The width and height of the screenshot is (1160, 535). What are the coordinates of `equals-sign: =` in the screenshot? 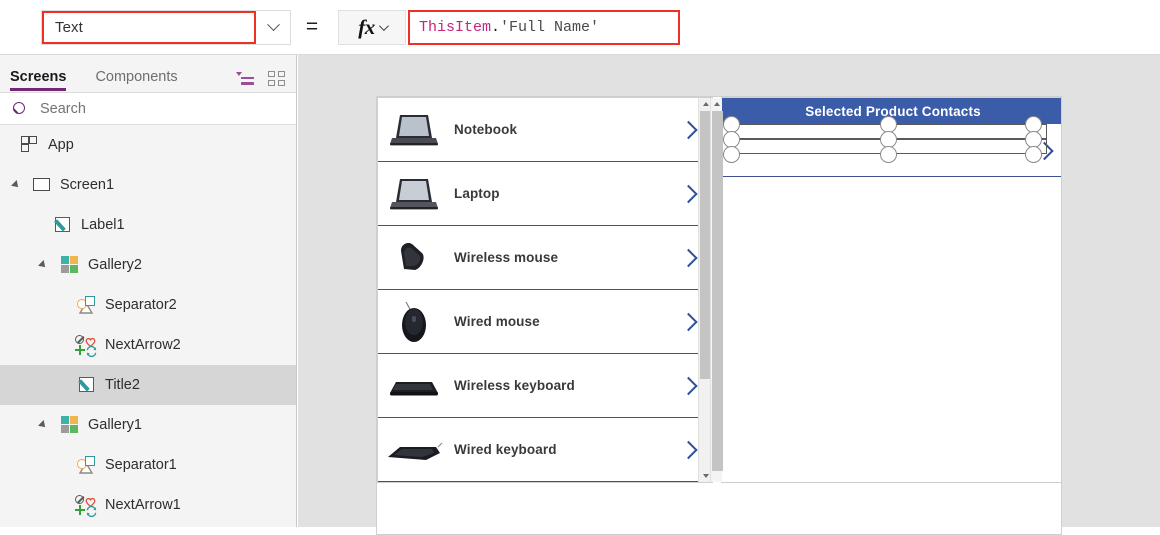 It's located at (312, 26).